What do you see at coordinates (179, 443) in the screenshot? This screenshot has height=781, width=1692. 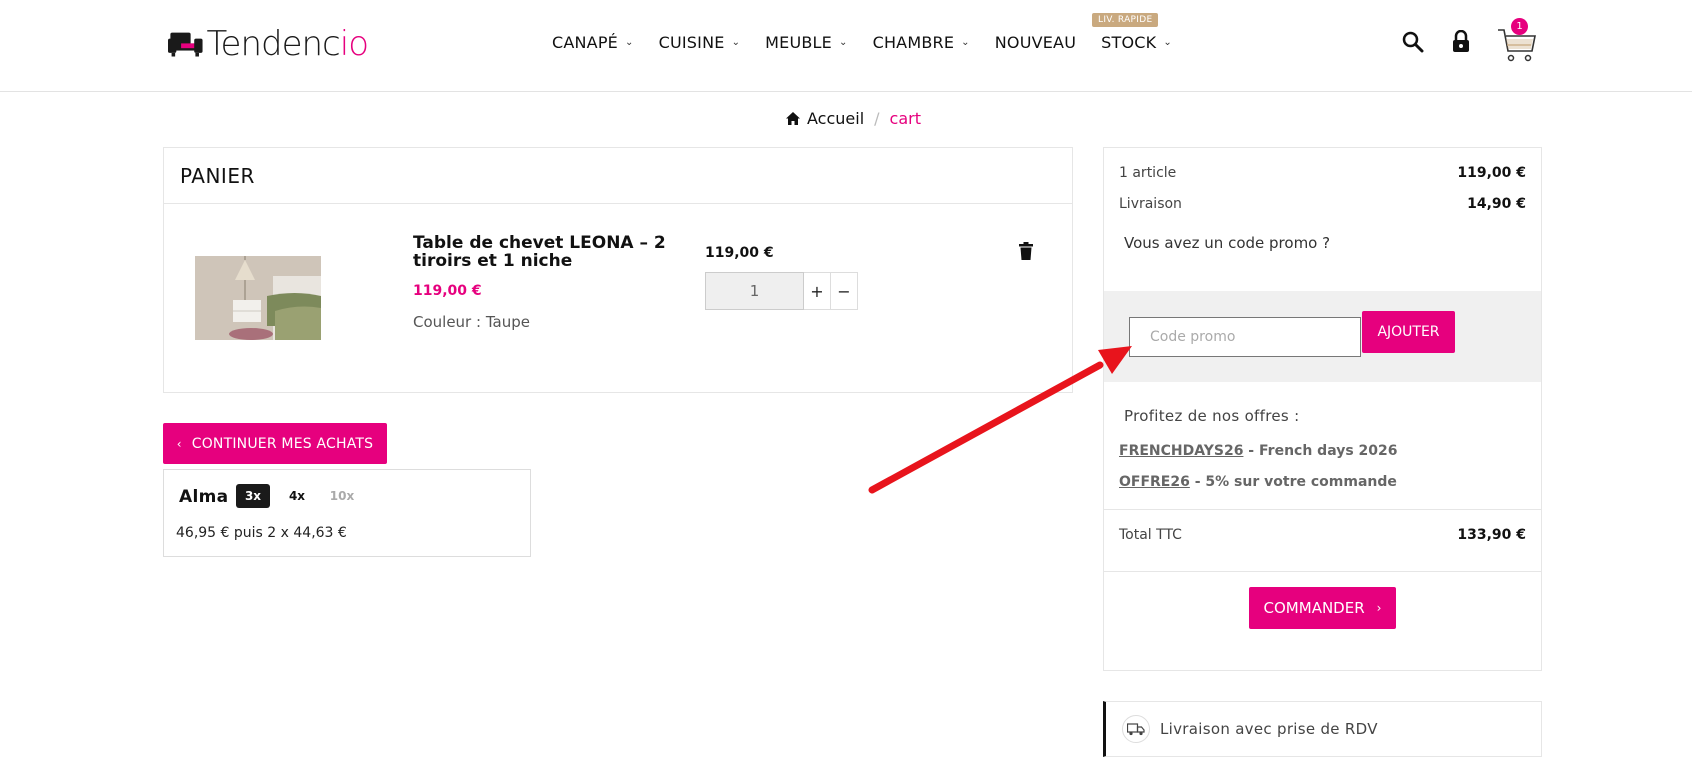 I see `chevron-left-icon: ‹` at bounding box center [179, 443].